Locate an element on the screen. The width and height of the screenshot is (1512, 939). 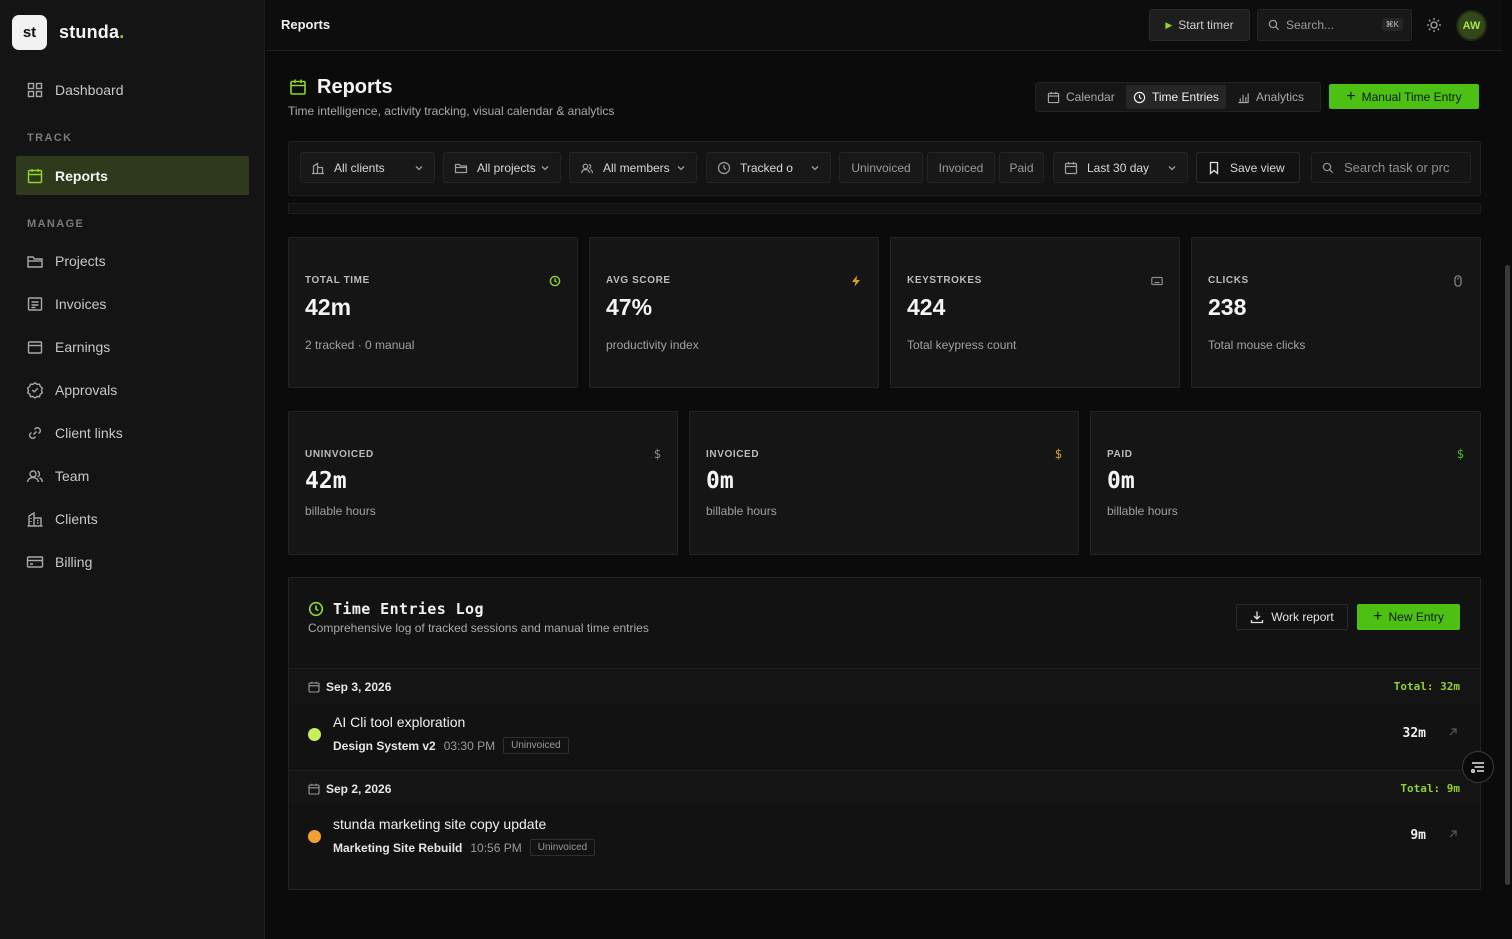
lightning-icon is located at coordinates (856, 281).